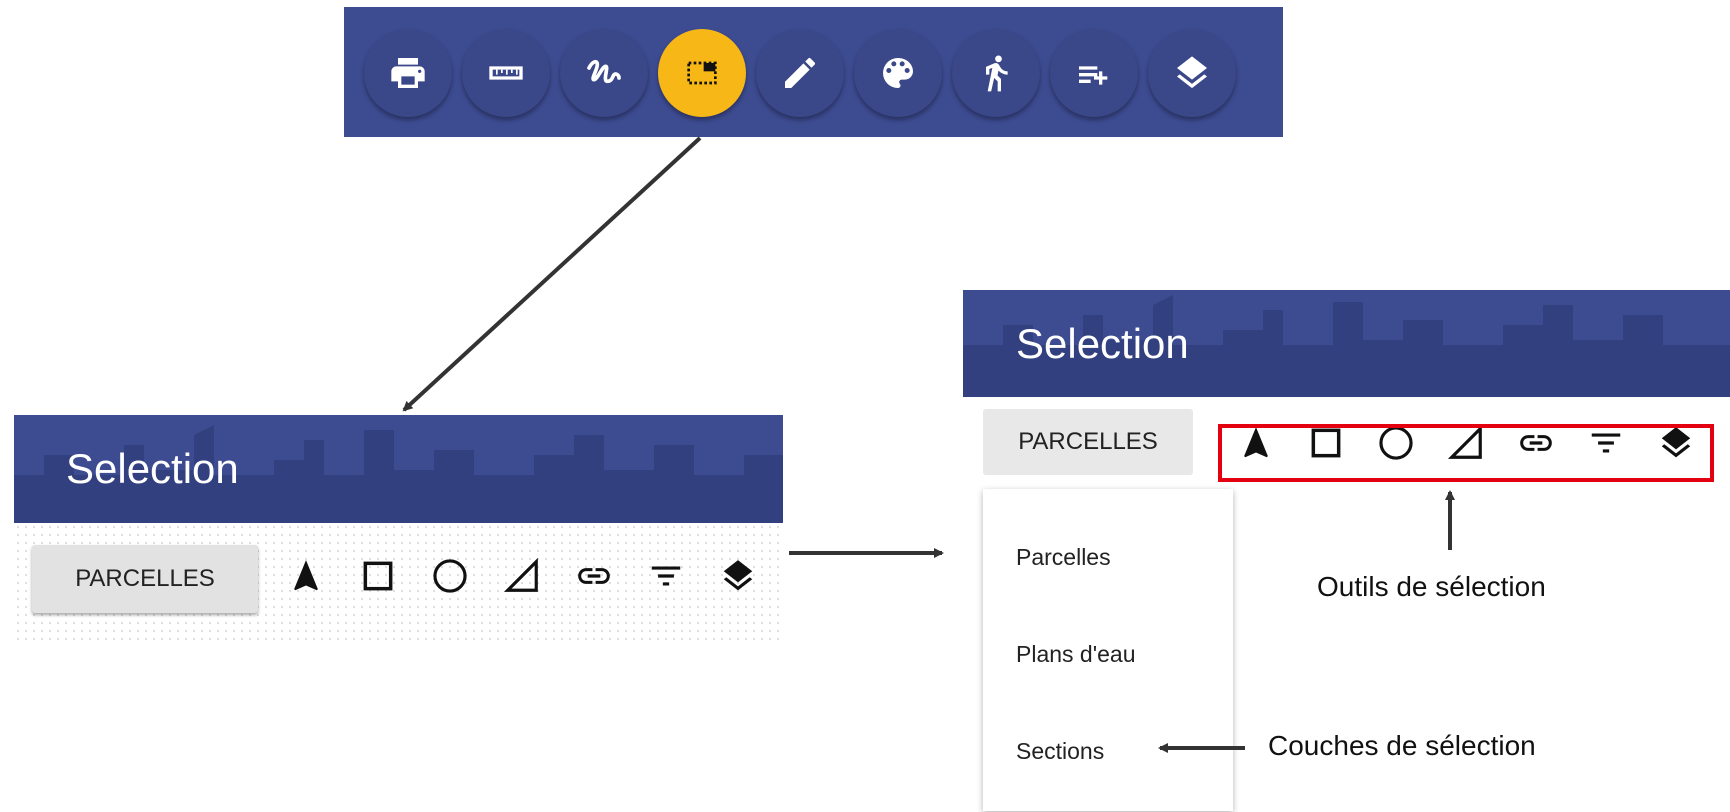 The width and height of the screenshot is (1730, 812). Describe the element at coordinates (1402, 745) in the screenshot. I see `annotation-layers: Couches de sélection` at that location.